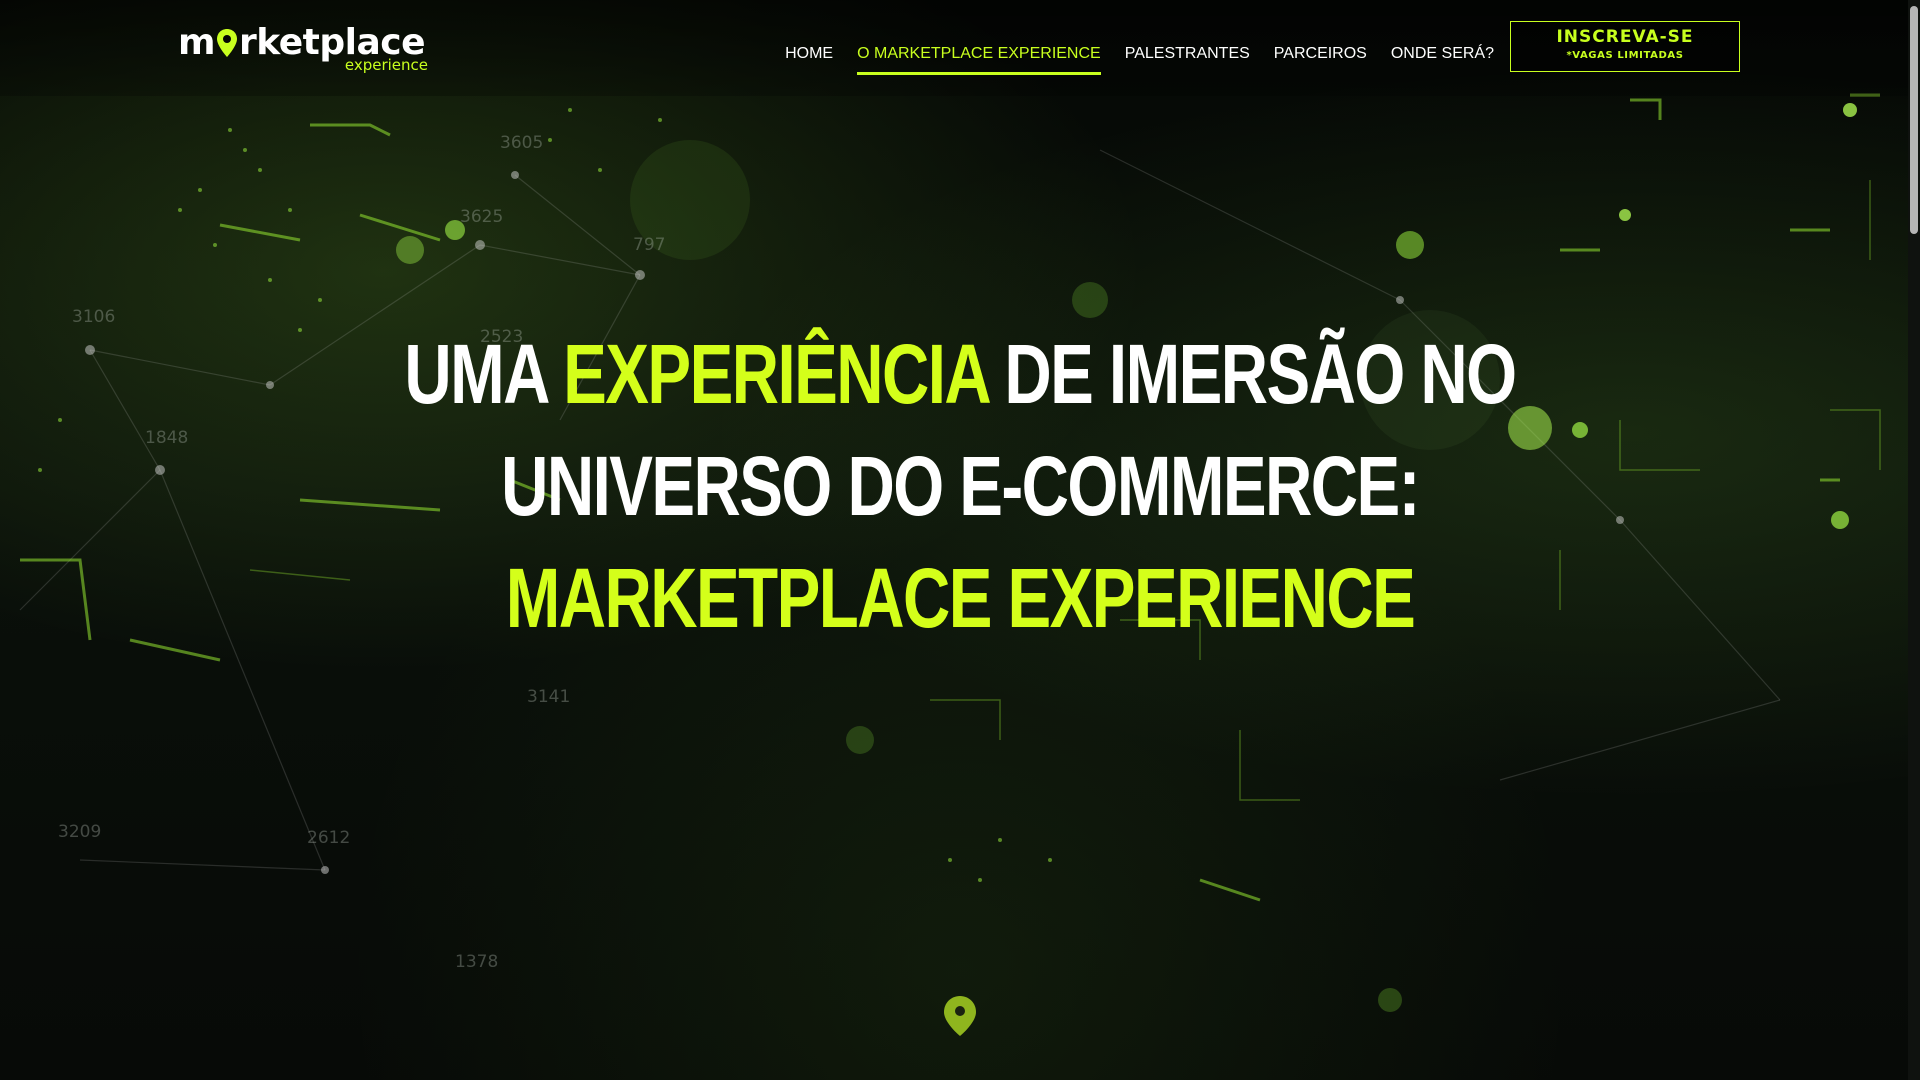 This screenshot has height=1080, width=1920. I want to click on logo-letter-m: m, so click(197, 42).